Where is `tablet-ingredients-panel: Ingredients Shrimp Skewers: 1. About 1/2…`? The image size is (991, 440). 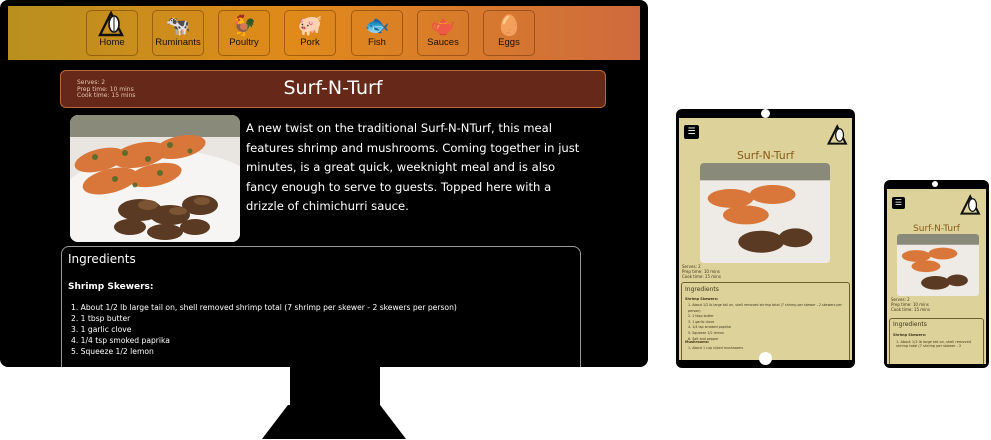 tablet-ingredients-panel: Ingredients Shrimp Skewers: 1. About 1/2… is located at coordinates (765, 321).